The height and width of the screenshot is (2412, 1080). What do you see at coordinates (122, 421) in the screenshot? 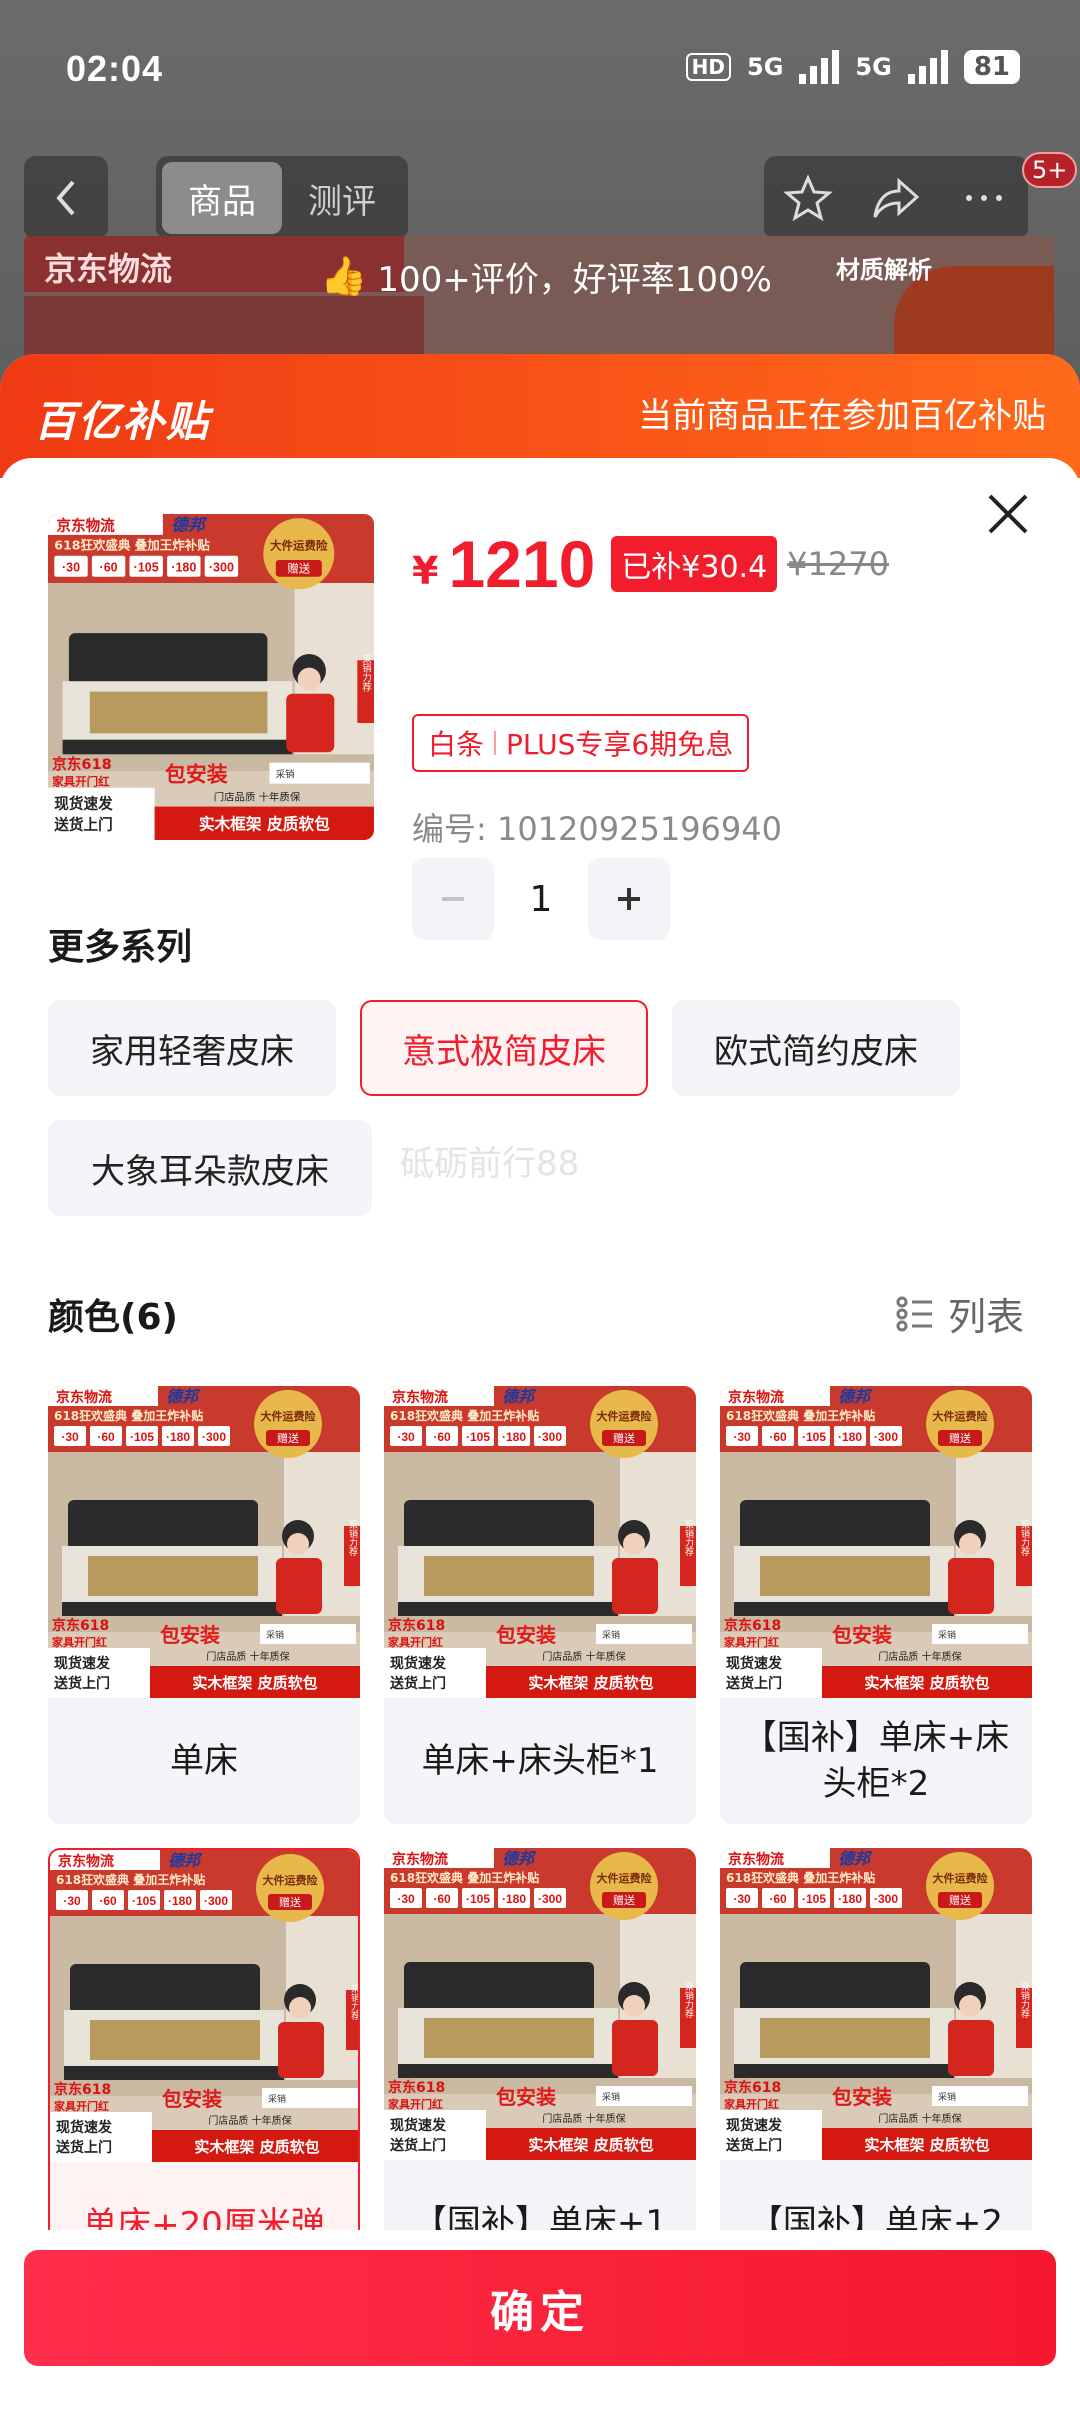
I see `subsidy-logo: 百亿补贴` at bounding box center [122, 421].